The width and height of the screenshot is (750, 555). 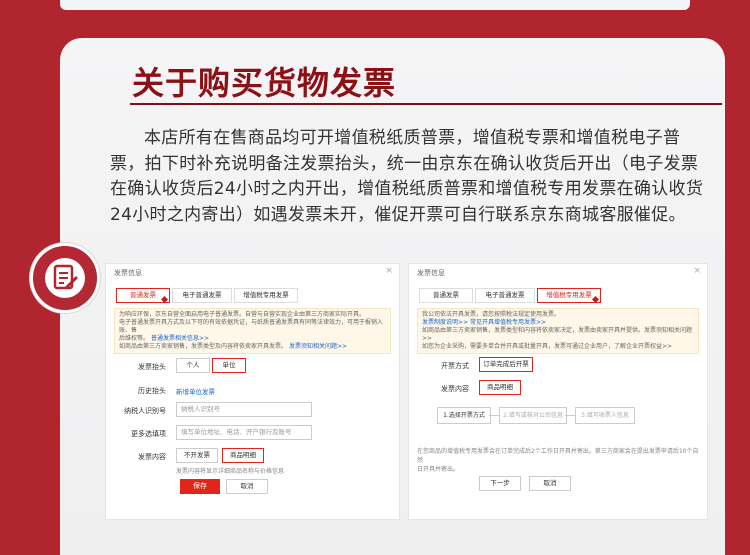 What do you see at coordinates (233, 346) in the screenshot?
I see `notice-line: 如商品由第三方卖家销售，发票类型及内容将依卖家开具发票。 发票须知相关问题>>` at bounding box center [233, 346].